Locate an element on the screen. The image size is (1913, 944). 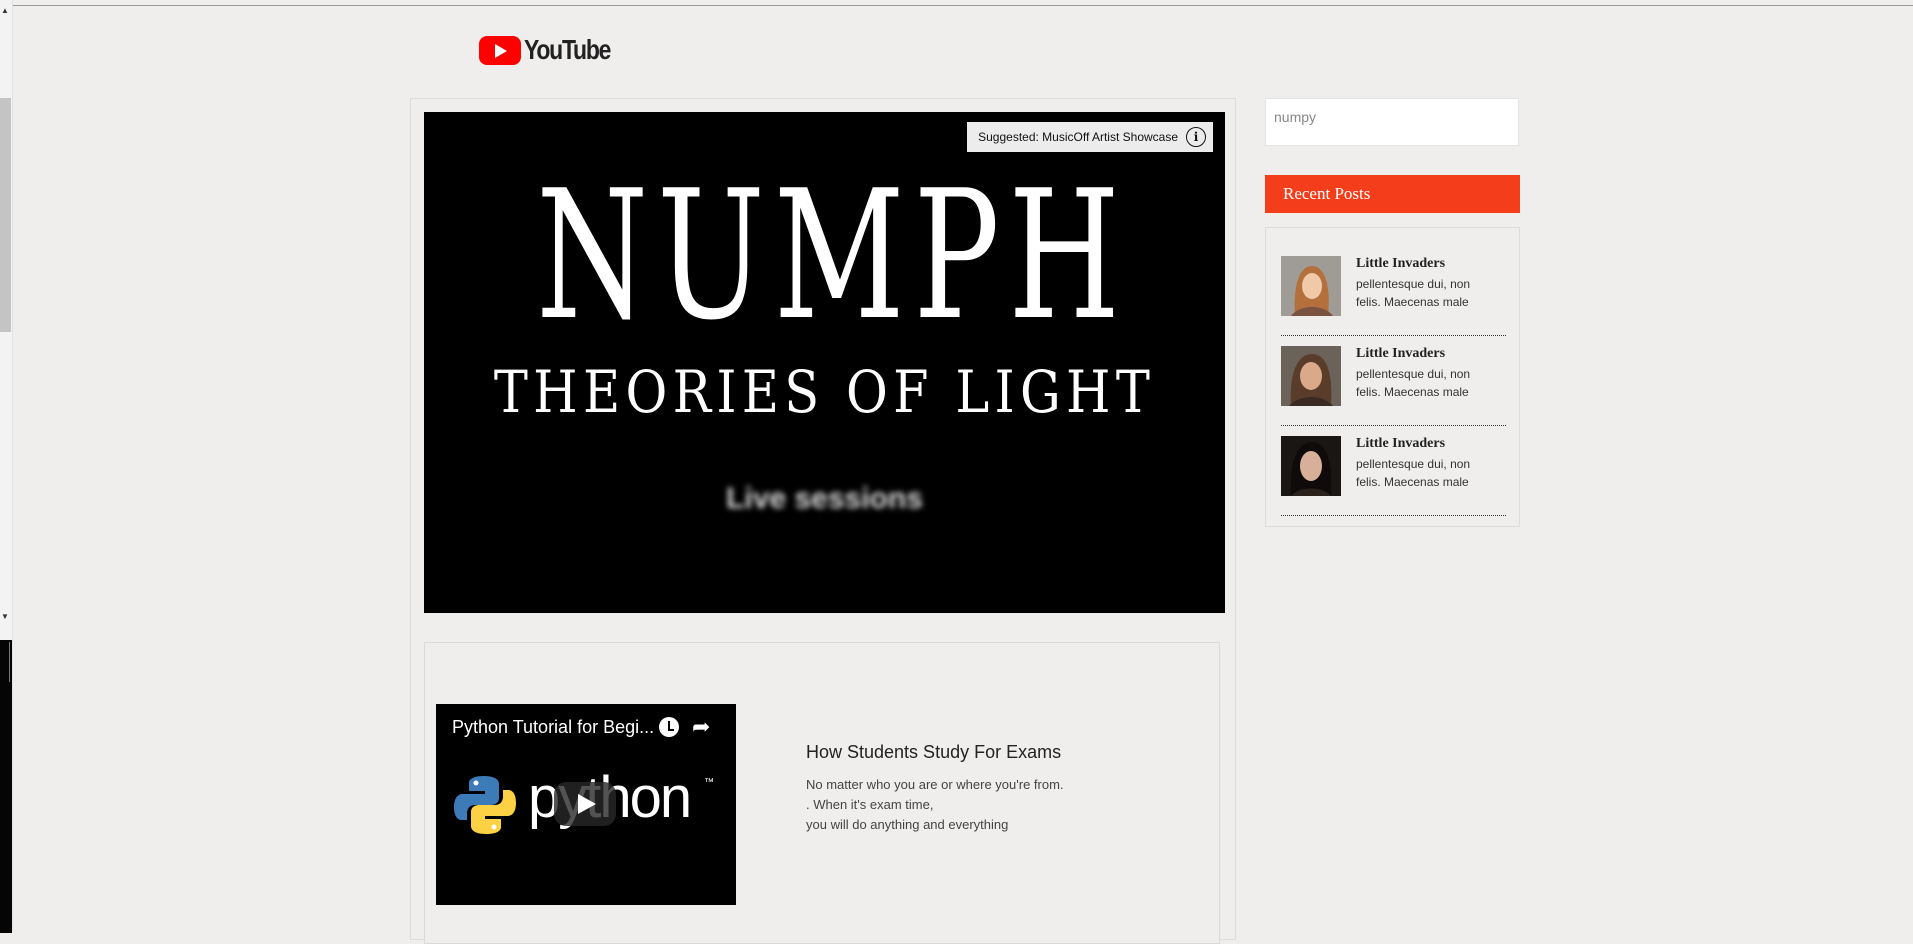
window-top-border is located at coordinates (956, 5).